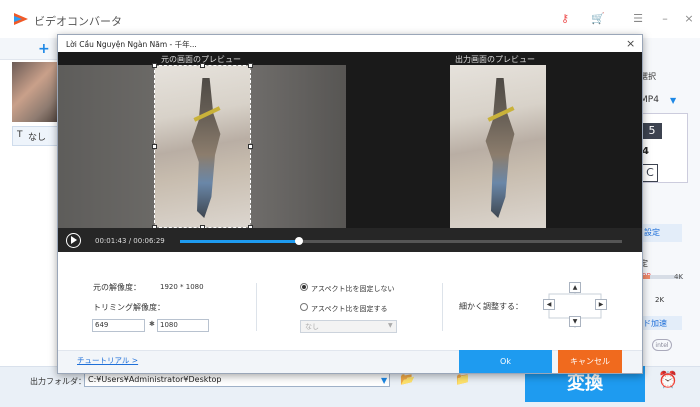 This screenshot has width=700, height=407. I want to click on dialog-close-icon: ×, so click(630, 43).